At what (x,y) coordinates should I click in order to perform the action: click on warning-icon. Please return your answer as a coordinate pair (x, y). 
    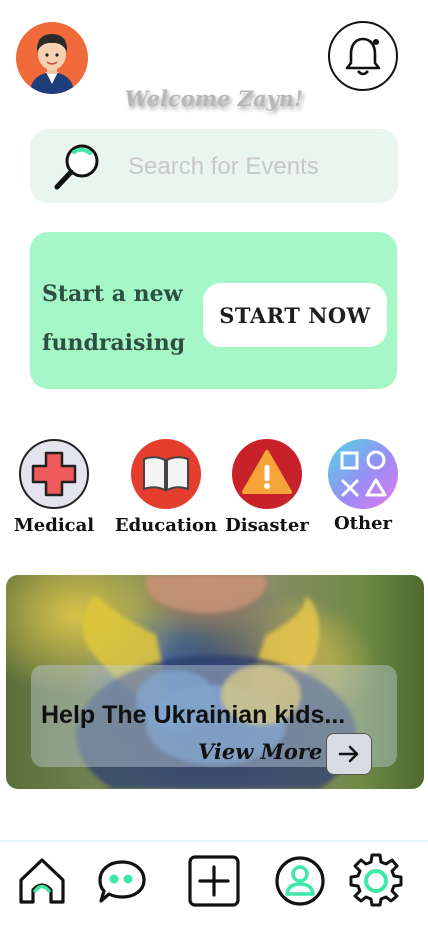
    Looking at the image, I should click on (267, 474).